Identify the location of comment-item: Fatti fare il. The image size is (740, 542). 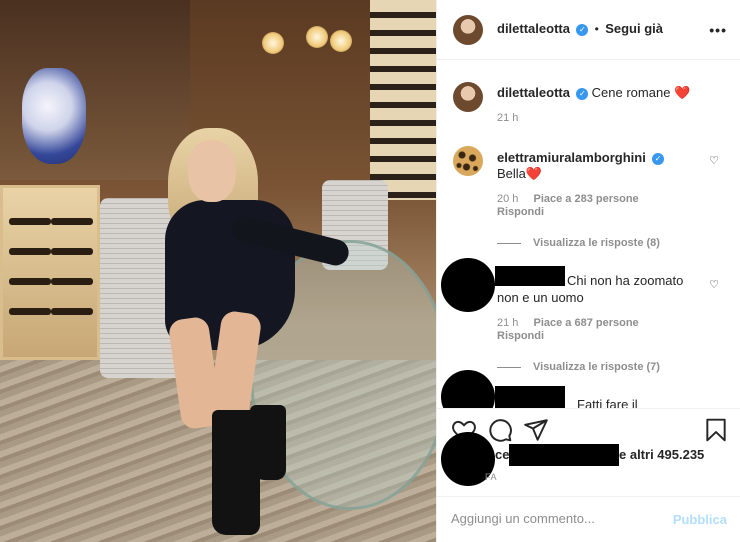
(588, 388).